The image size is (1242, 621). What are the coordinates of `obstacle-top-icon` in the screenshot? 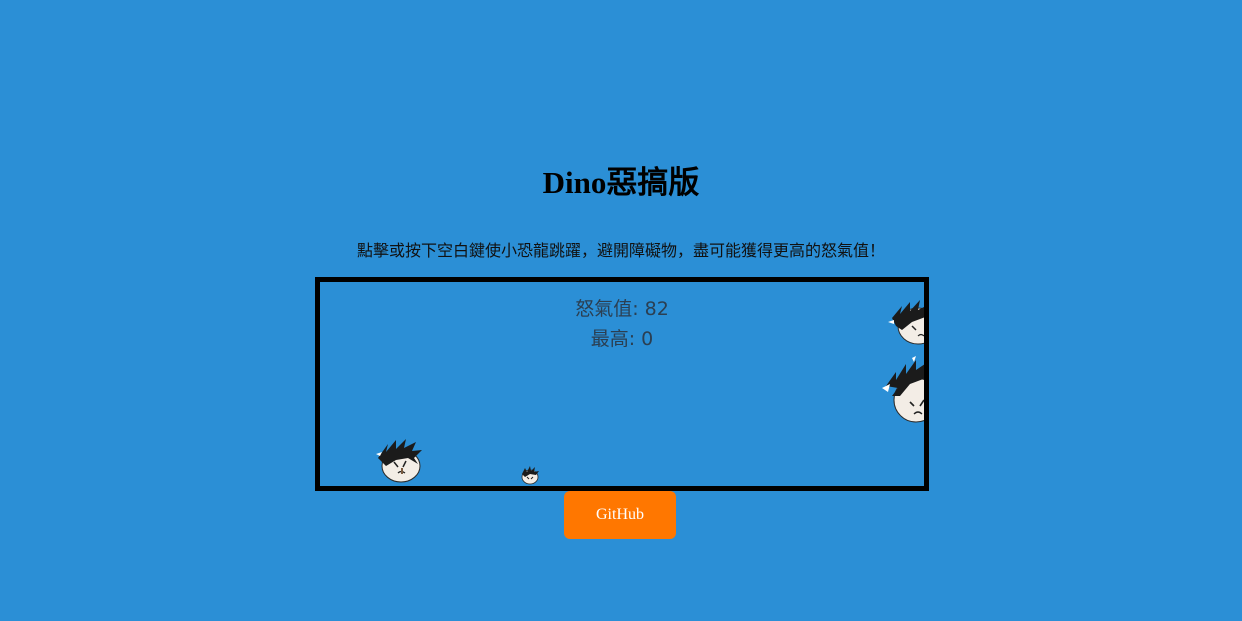 It's located at (906, 322).